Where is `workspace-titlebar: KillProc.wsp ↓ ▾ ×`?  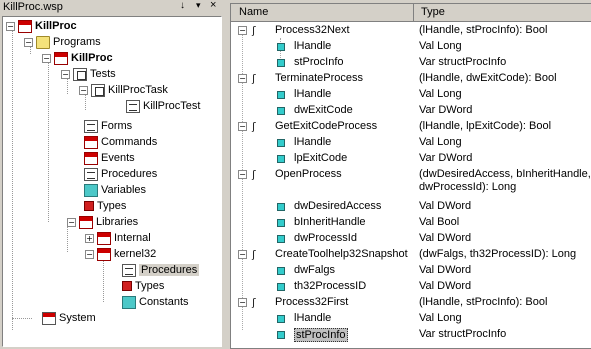
workspace-titlebar: KillProc.wsp ↓ ▾ × is located at coordinates (112, 7).